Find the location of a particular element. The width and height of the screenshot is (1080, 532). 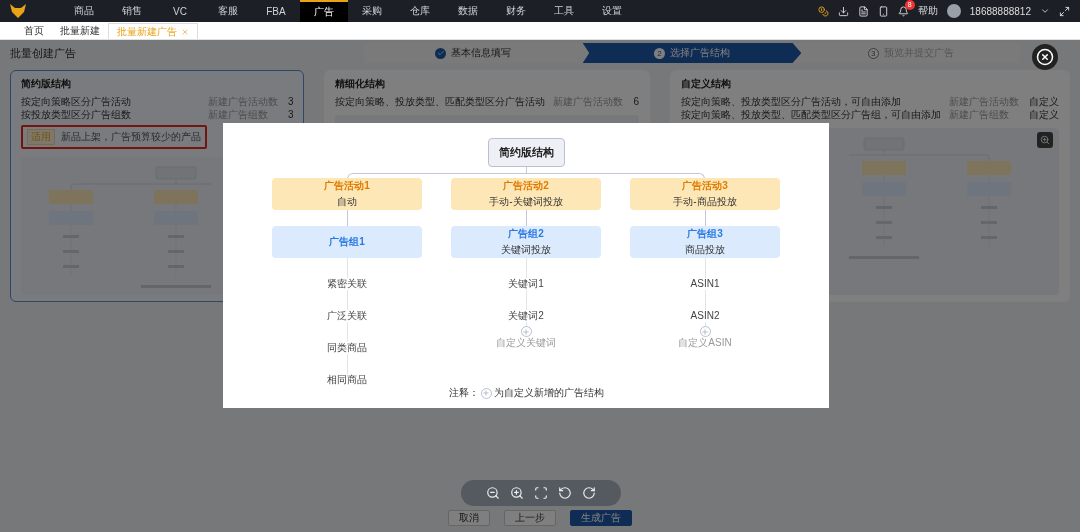

nav-item: 数据 is located at coordinates (468, 11).